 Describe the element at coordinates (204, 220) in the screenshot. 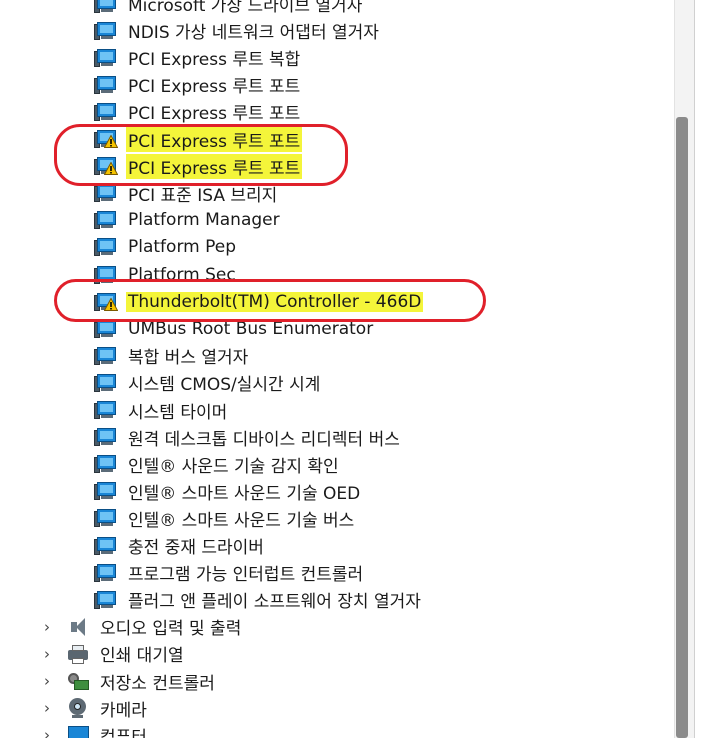

I see `device-label: Platform Manager` at that location.